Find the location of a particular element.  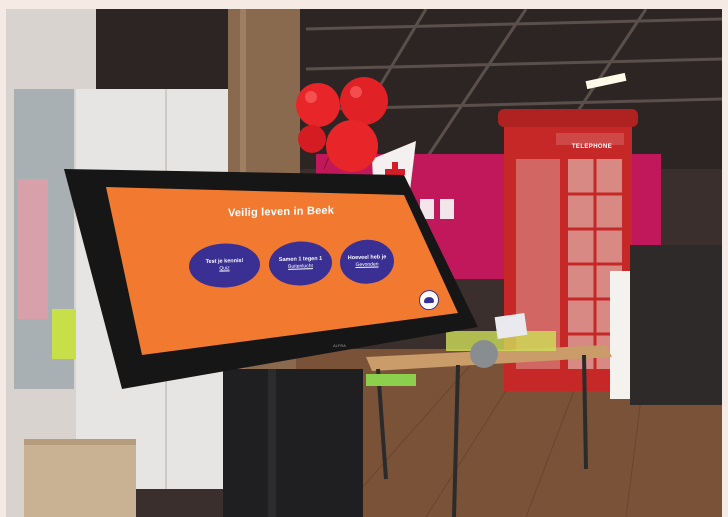

bowl is located at coordinates (484, 354).